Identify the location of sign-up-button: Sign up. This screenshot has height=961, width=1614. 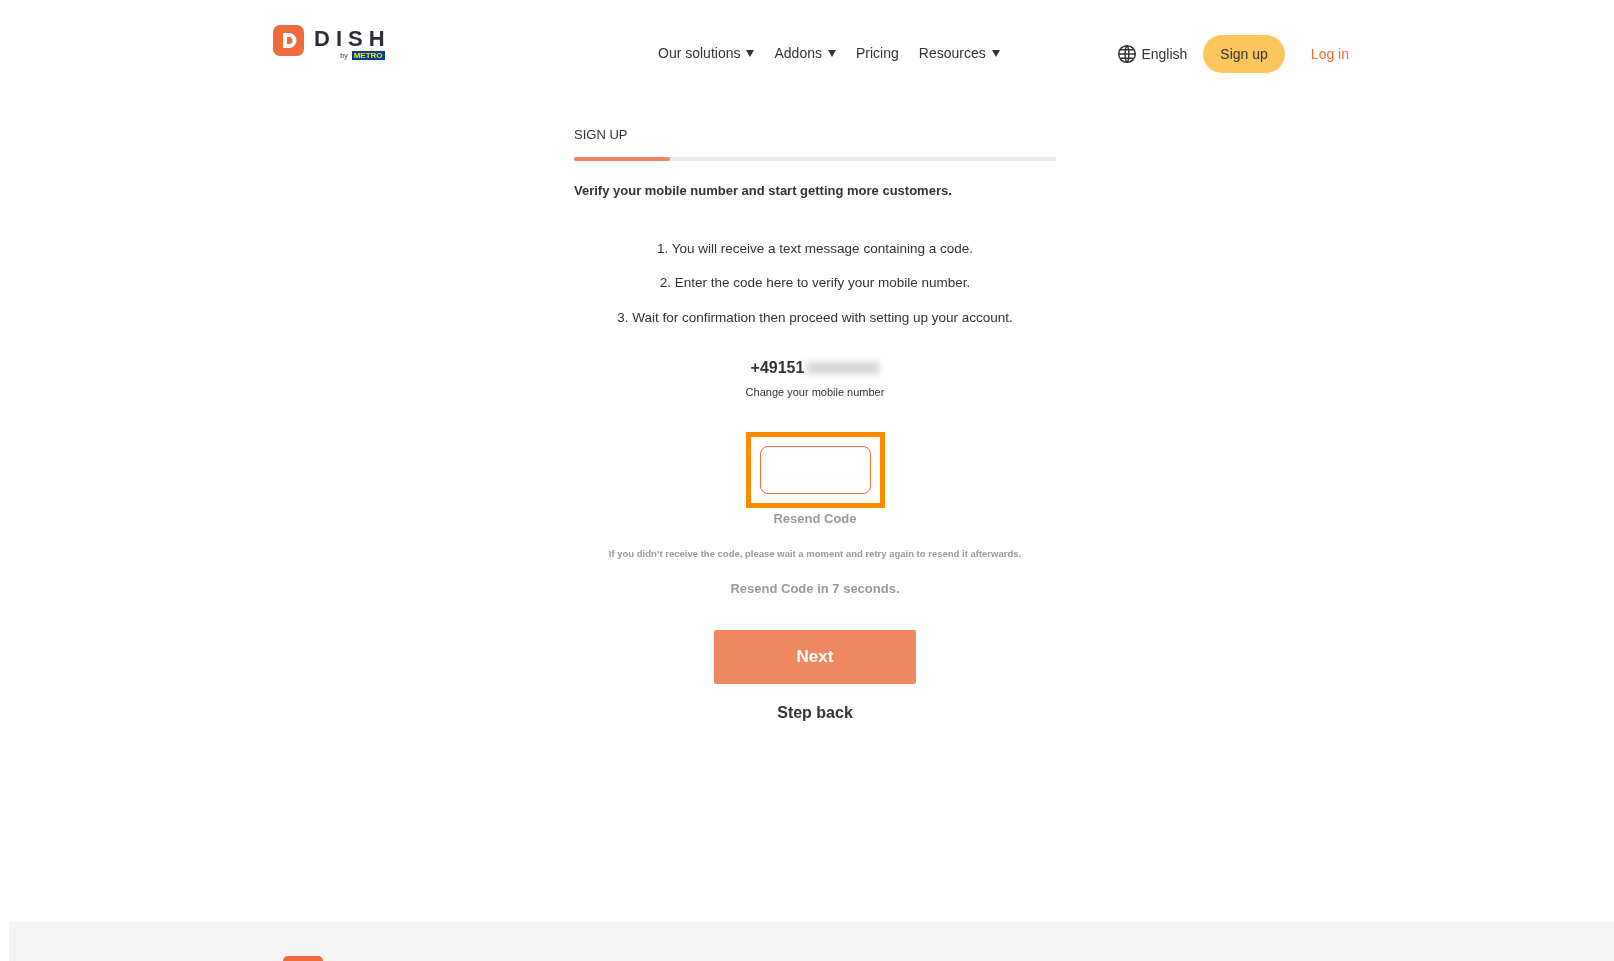
(1244, 54).